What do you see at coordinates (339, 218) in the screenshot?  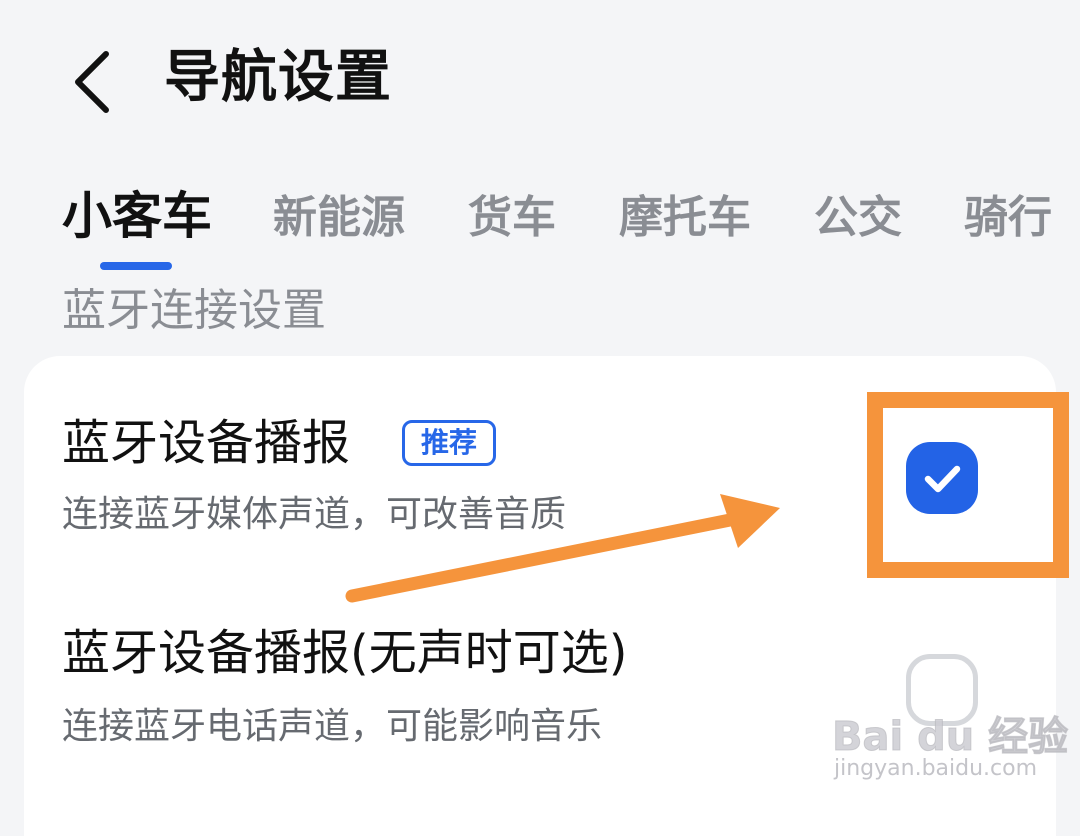 I see `tab-new-energy: 新能源` at bounding box center [339, 218].